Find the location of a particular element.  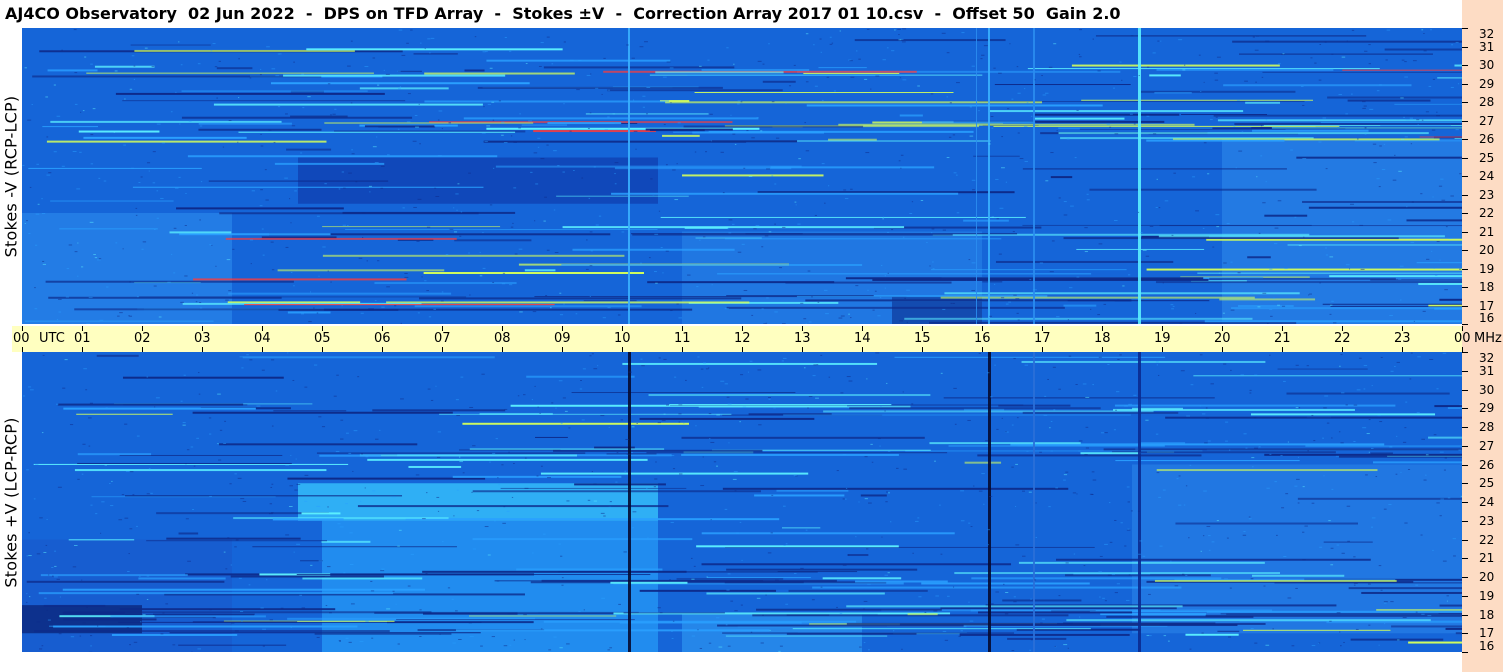

frequency-tick-label: 22 is located at coordinates (1487, 540).